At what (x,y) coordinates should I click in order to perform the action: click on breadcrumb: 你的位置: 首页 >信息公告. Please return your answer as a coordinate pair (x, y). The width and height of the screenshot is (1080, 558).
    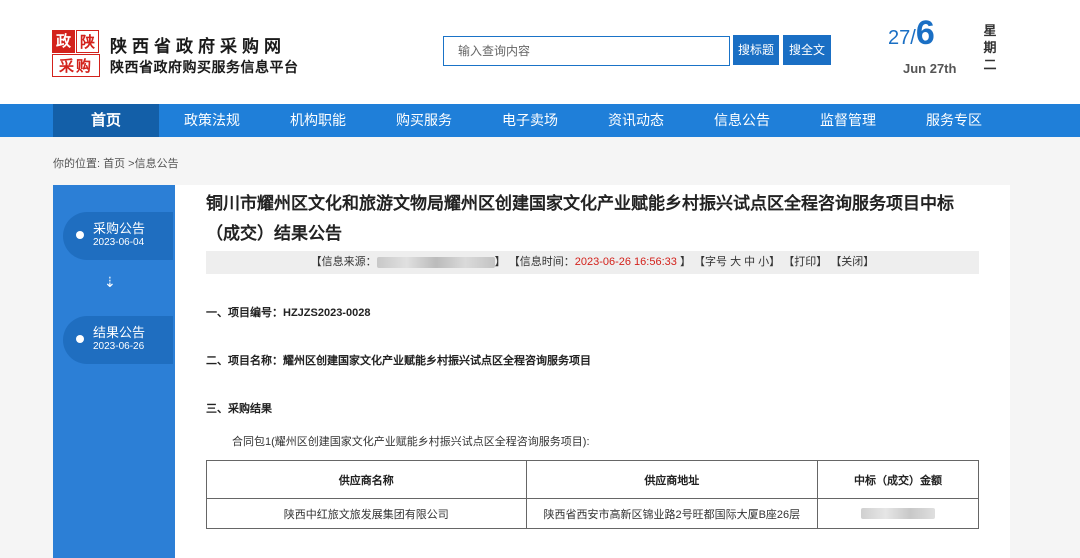
    Looking at the image, I should click on (116, 163).